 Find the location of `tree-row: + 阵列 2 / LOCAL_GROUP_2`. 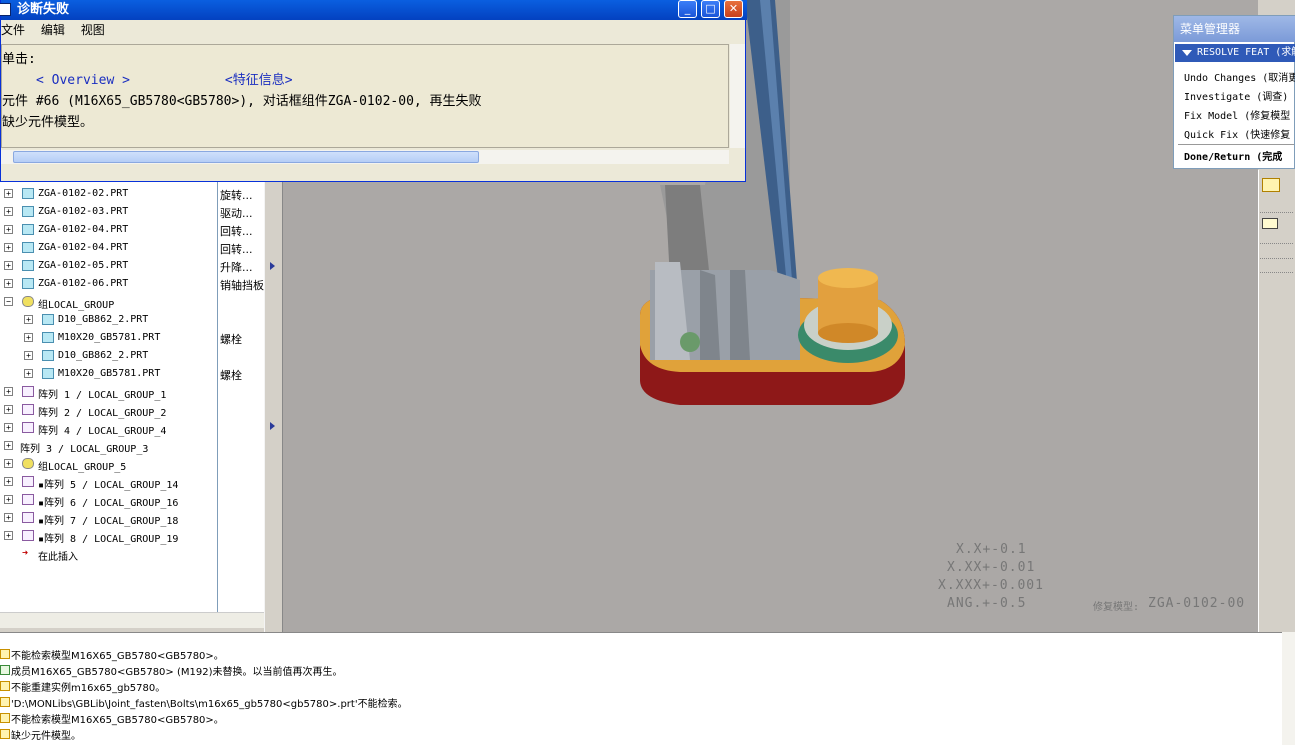

tree-row: + 阵列 2 / LOCAL_GROUP_2 is located at coordinates (108, 410).